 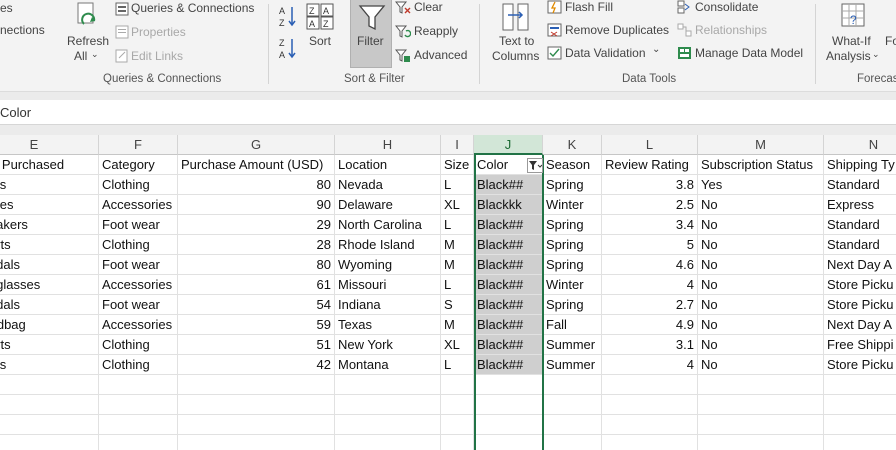 I want to click on table-cell: M, so click(x=457, y=245).